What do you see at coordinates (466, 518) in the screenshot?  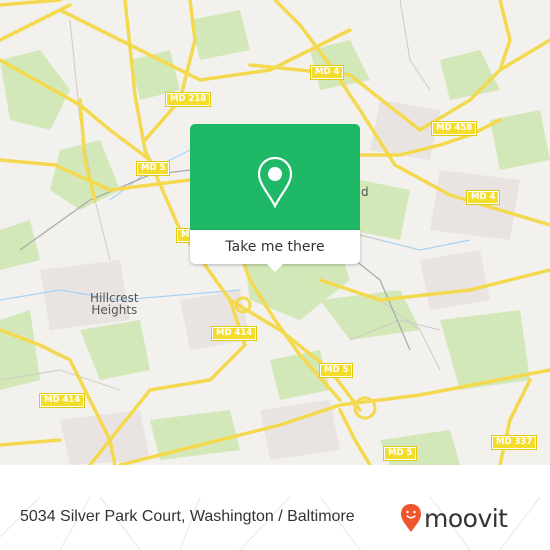 I see `brand-wordmark: moovit` at bounding box center [466, 518].